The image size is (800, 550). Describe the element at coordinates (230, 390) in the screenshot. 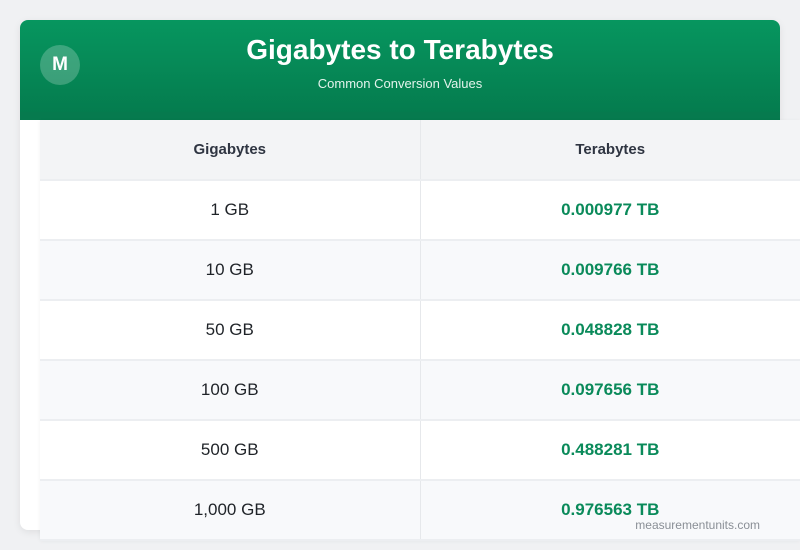

I see `gigabytes-cell: 100 GB` at that location.